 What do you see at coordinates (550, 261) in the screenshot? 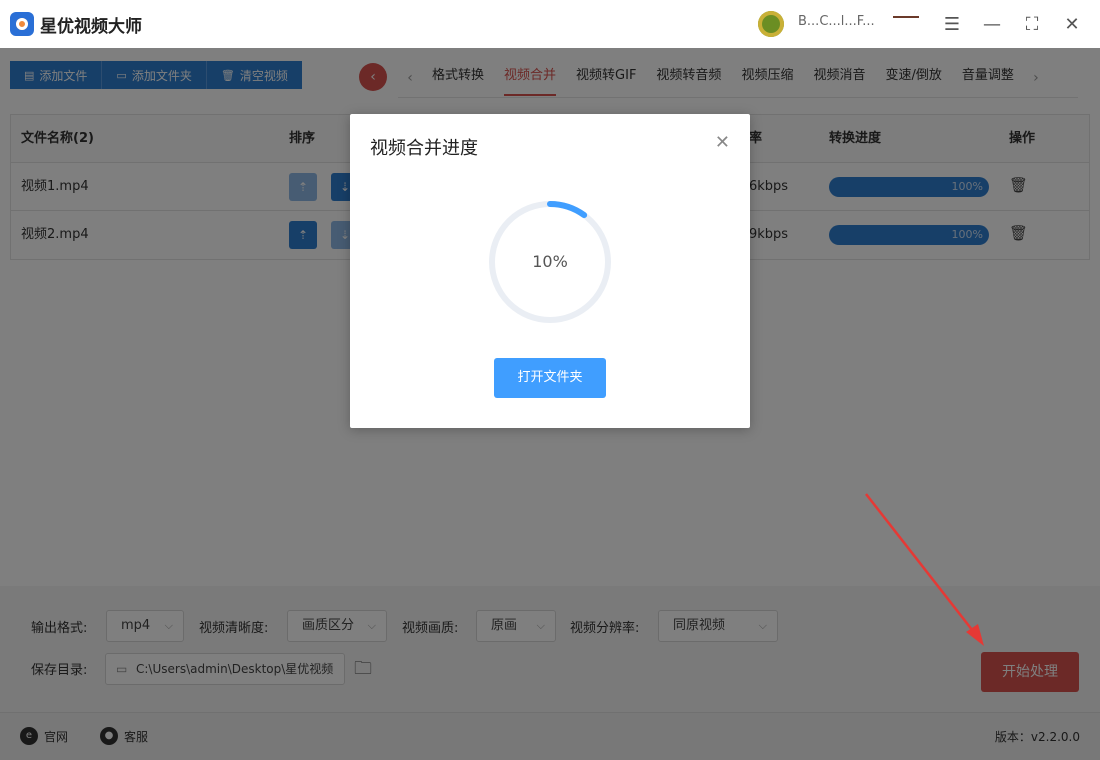
I see `progress-percent: 10%` at bounding box center [550, 261].